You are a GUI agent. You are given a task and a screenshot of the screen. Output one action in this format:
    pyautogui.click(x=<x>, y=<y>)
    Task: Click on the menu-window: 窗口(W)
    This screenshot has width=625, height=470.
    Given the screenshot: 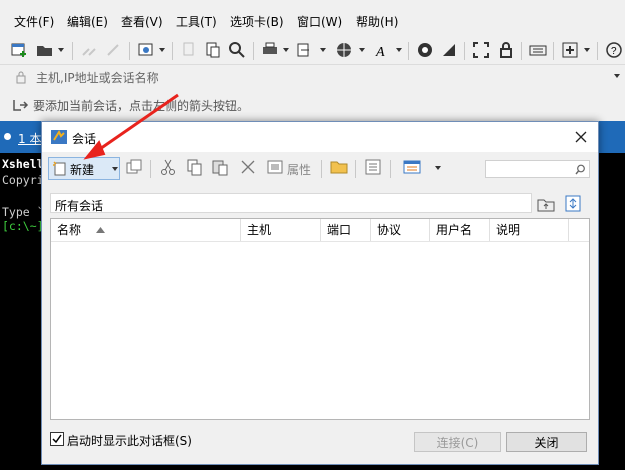 What is the action you would take?
    pyautogui.click(x=319, y=21)
    